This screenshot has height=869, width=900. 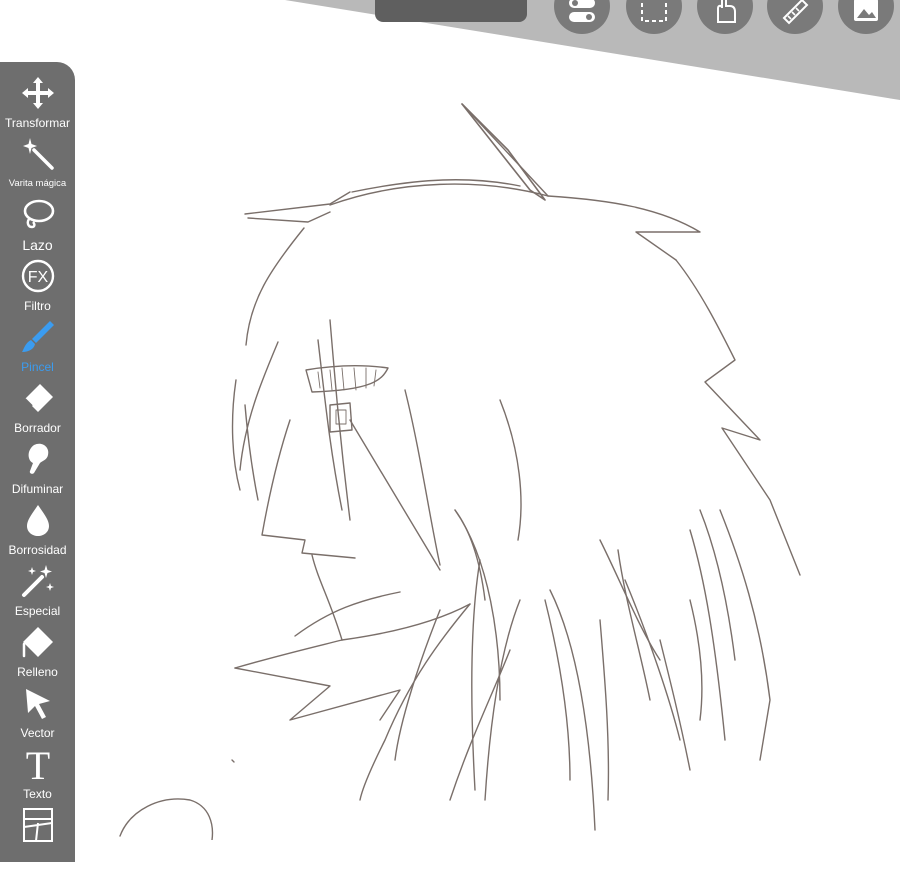 What do you see at coordinates (38, 705) in the screenshot?
I see `vector-cursor-icon` at bounding box center [38, 705].